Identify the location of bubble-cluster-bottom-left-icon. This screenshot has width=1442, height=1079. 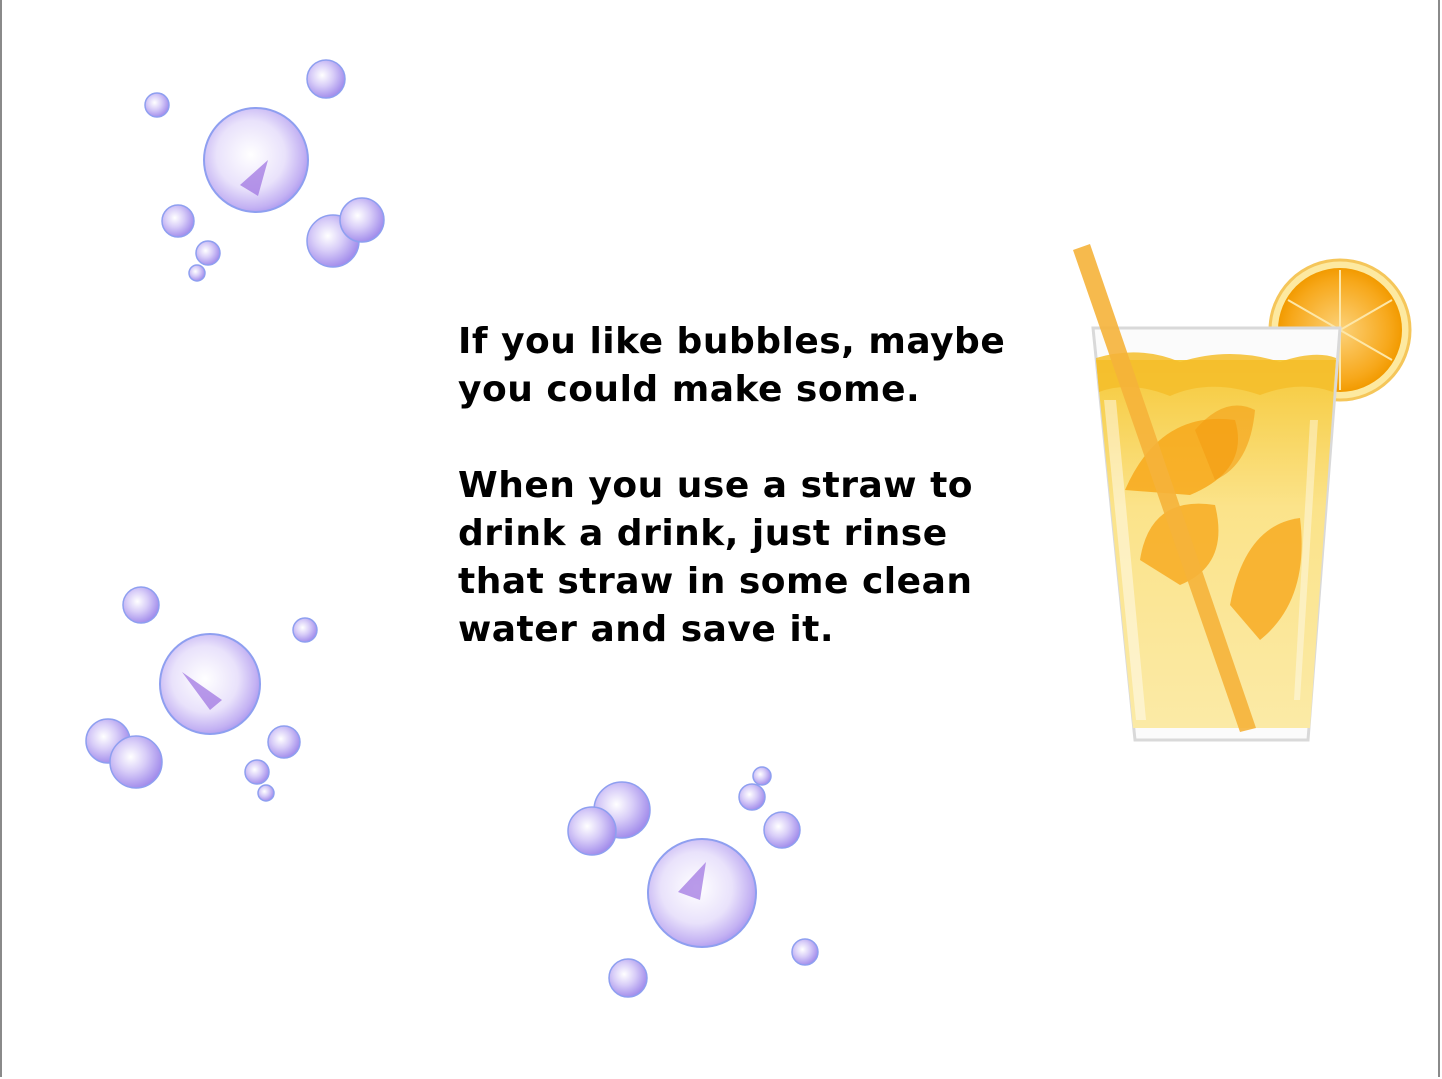
(201, 694).